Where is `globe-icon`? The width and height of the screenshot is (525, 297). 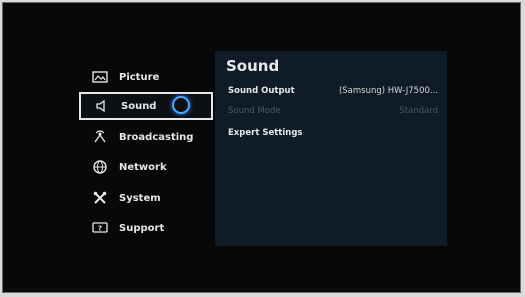 globe-icon is located at coordinates (100, 167).